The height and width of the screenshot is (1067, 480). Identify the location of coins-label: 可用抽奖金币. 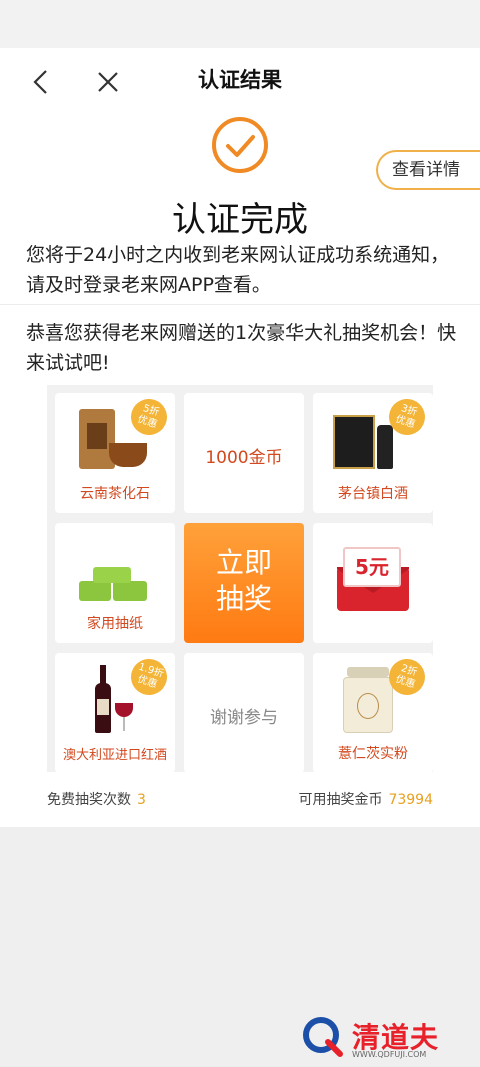
(340, 800).